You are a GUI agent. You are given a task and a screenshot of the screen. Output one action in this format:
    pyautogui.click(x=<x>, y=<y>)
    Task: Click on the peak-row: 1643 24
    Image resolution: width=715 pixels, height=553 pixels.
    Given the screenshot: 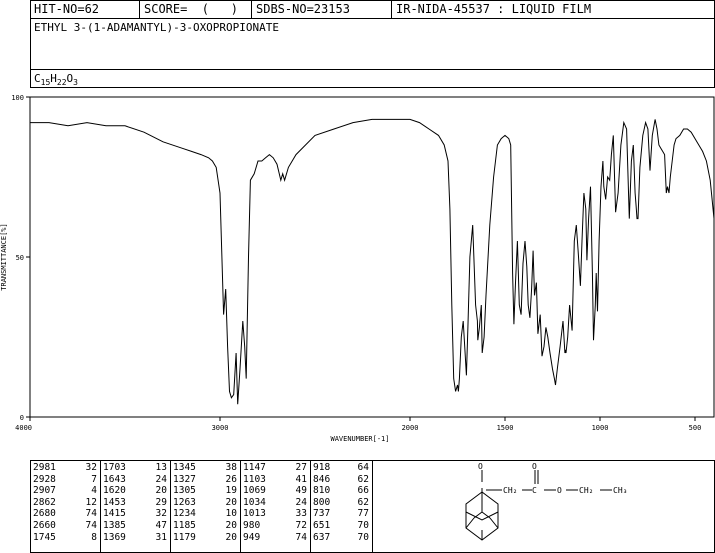 What is the action you would take?
    pyautogui.click(x=135, y=480)
    